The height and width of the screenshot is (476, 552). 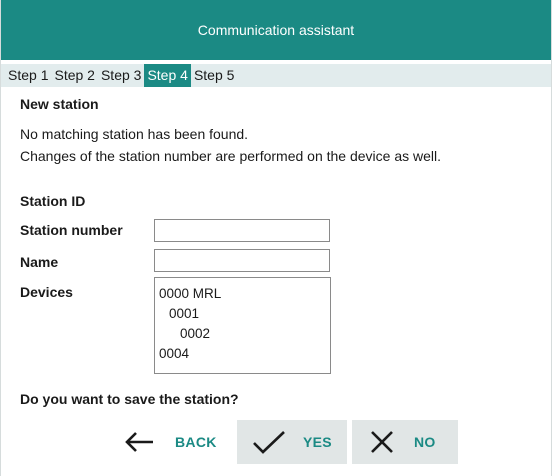 I want to click on action-bar: BACK YES NO, so click(x=276, y=443).